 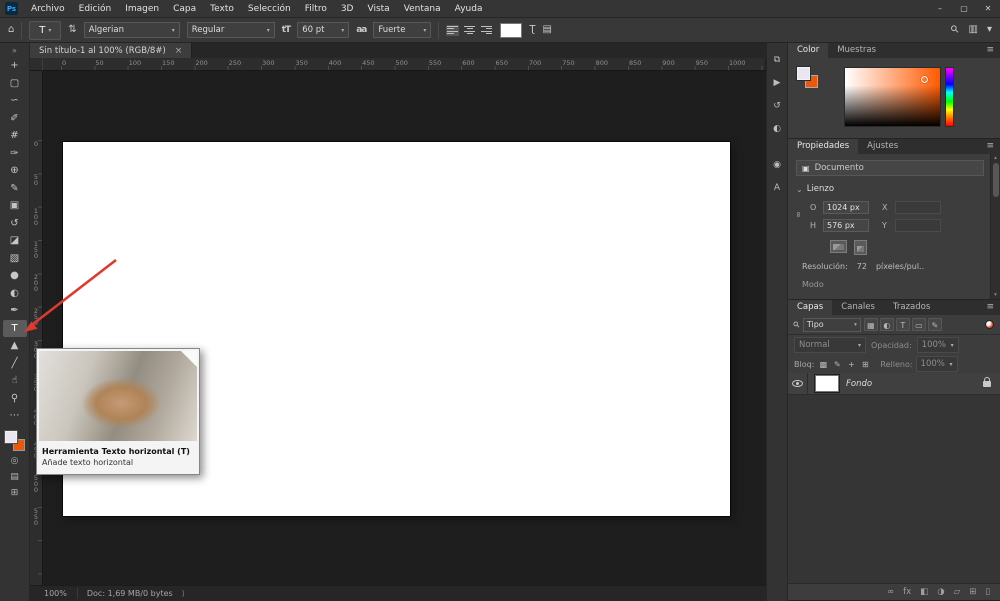 I want to click on warp-text-icon: Ʈ, so click(x=532, y=30).